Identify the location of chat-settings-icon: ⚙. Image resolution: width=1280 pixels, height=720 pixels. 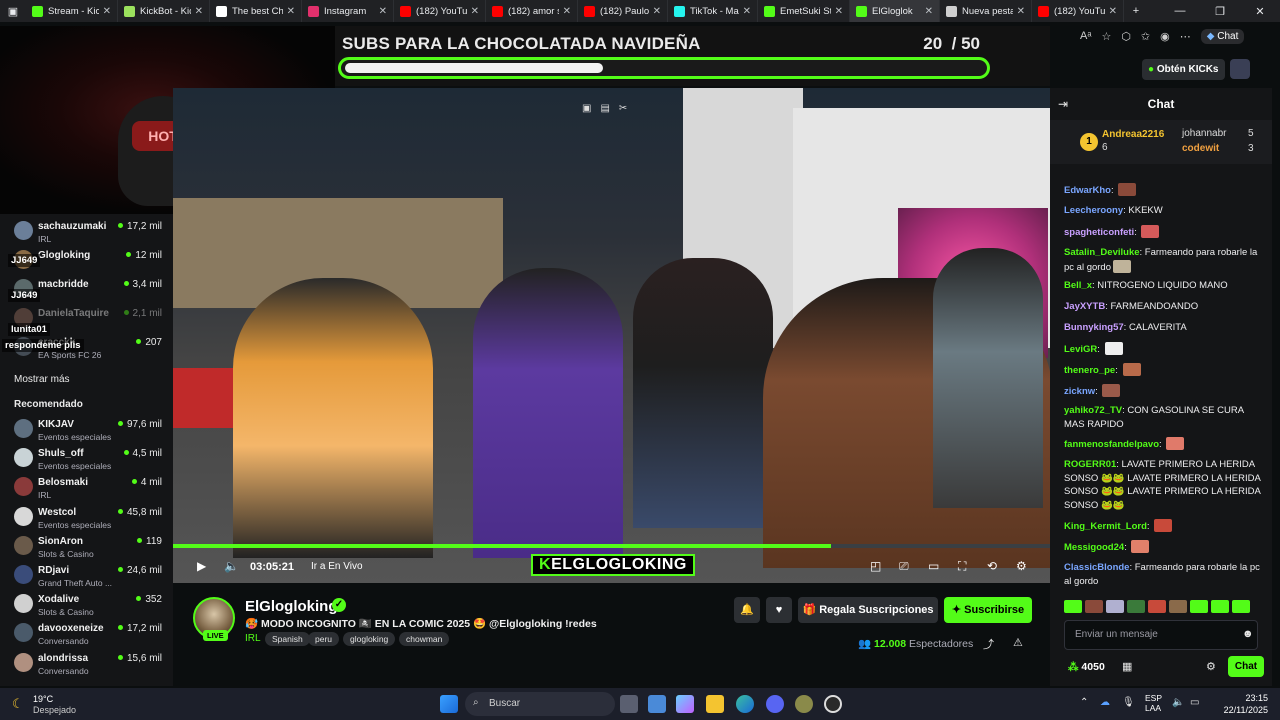
(1211, 666).